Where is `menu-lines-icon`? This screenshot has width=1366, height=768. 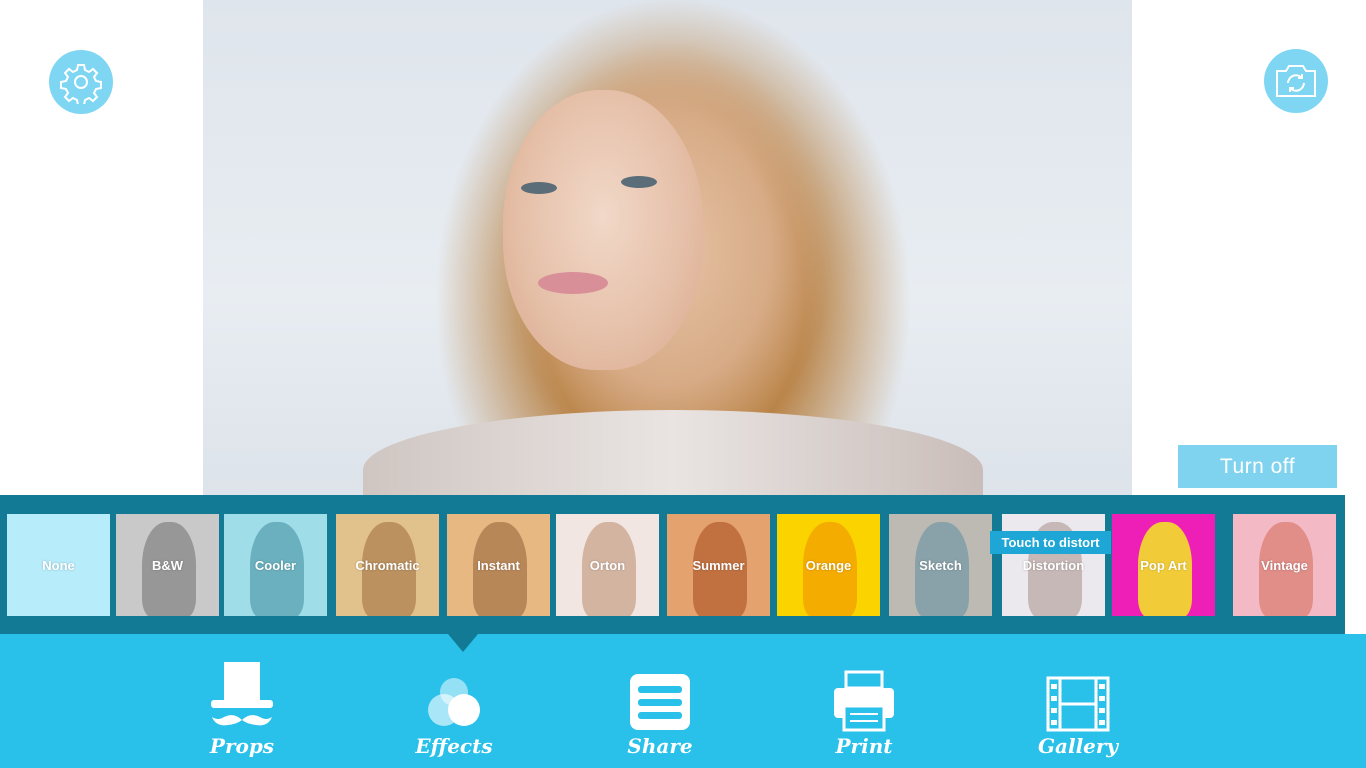
menu-lines-icon is located at coordinates (660, 702).